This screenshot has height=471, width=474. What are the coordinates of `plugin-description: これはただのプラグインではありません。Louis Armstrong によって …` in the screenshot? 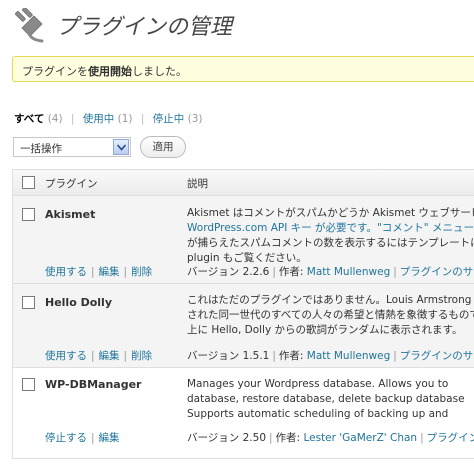 It's located at (330, 315).